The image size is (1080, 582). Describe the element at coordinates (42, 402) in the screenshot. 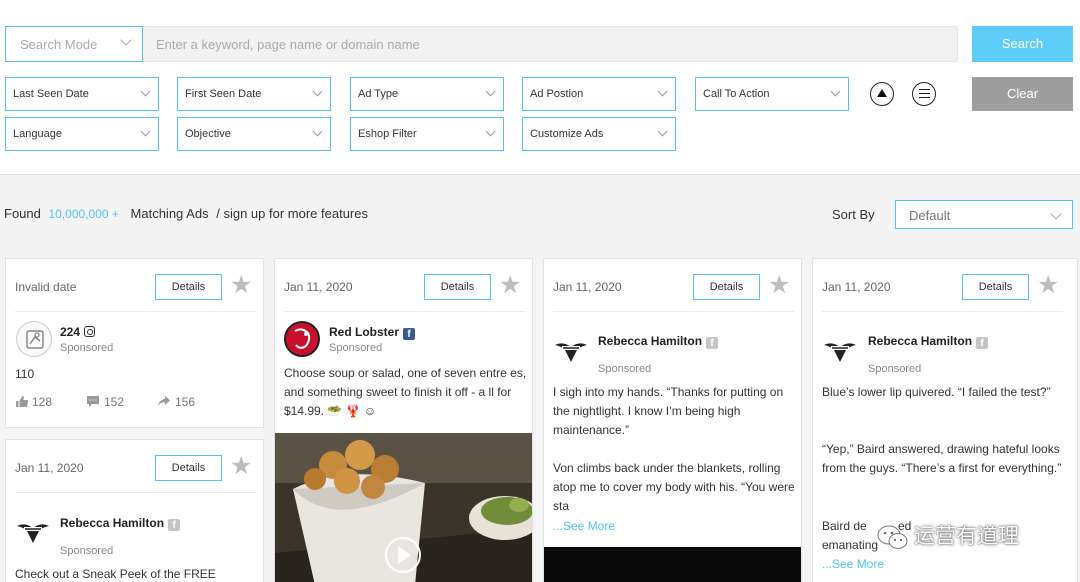

I see `likes-count: 128` at that location.